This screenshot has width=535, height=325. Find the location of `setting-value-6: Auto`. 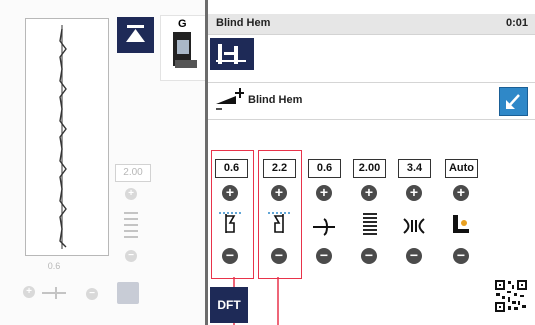

setting-value-6: Auto is located at coordinates (461, 168).